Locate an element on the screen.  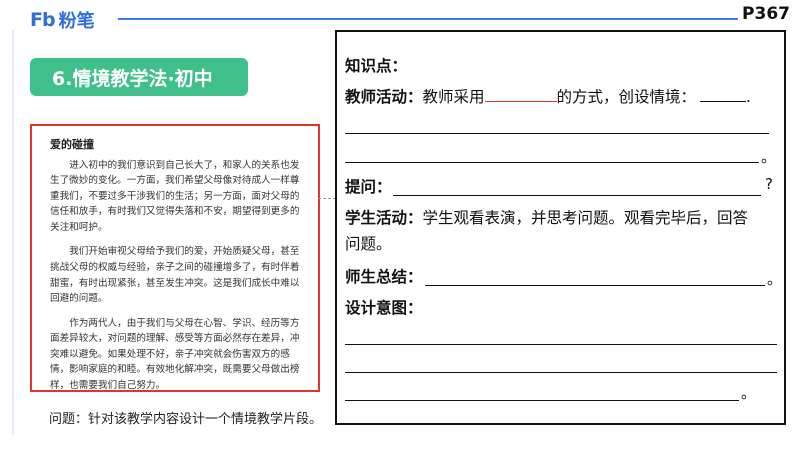
logo-mark: Fb is located at coordinates (43, 20).